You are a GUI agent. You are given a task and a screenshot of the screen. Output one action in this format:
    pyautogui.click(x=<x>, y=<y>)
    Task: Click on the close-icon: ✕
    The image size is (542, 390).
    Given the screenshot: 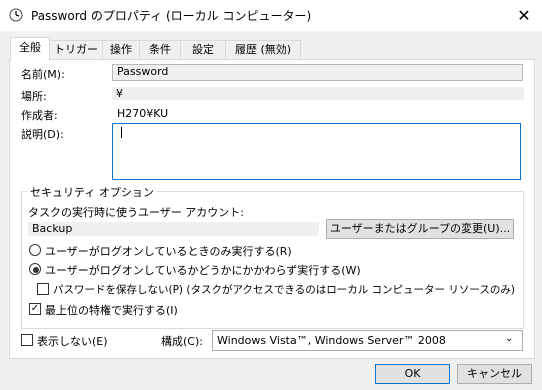 What is the action you would take?
    pyautogui.click(x=524, y=15)
    